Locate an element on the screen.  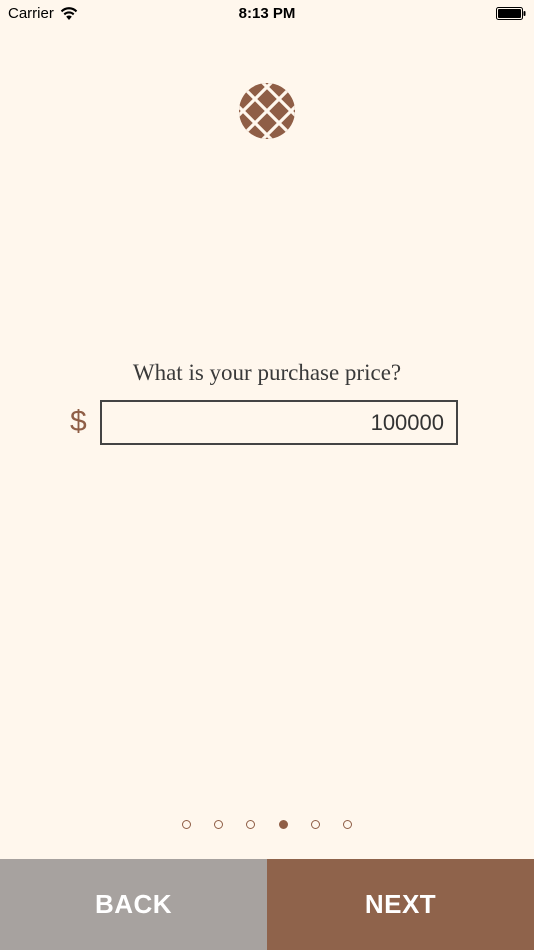
currency-symbol: $ is located at coordinates (78, 421).